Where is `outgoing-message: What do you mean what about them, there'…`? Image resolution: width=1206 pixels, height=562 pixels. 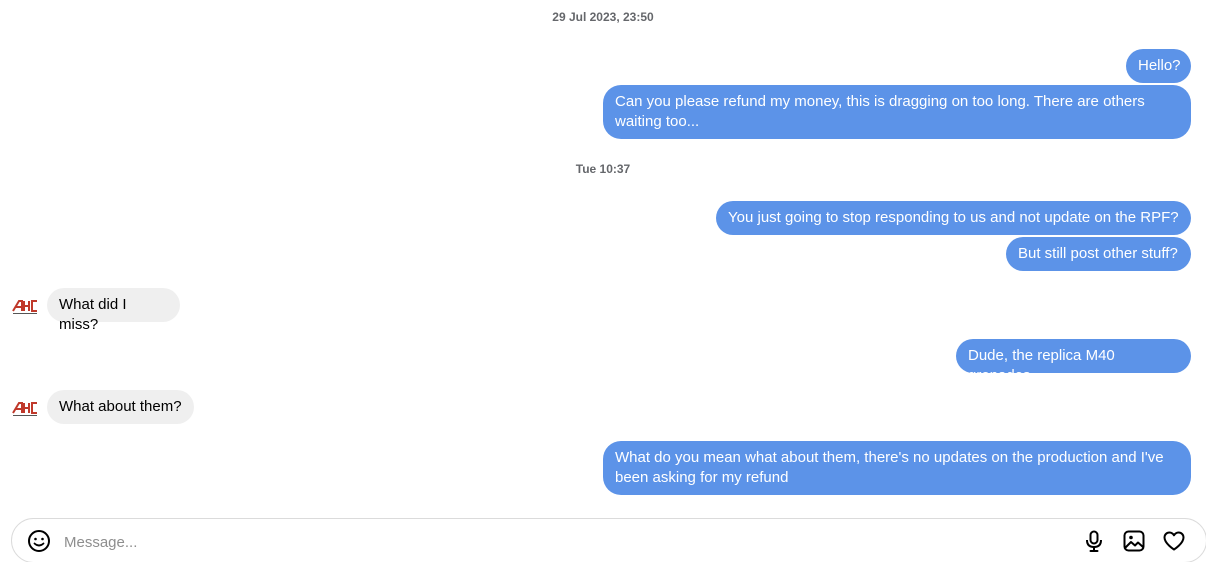
outgoing-message: What do you mean what about them, there'… is located at coordinates (897, 468).